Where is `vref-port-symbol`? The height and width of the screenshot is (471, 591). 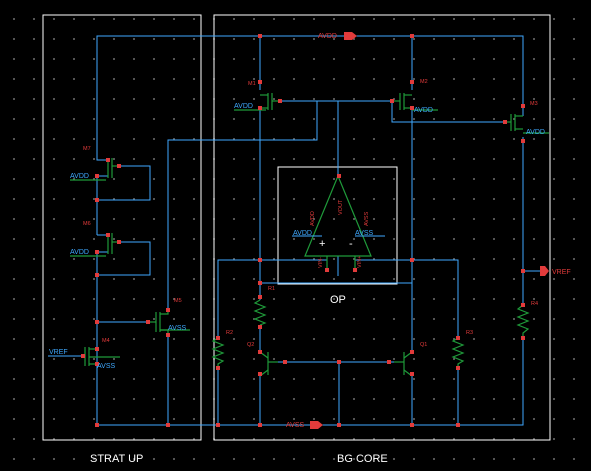
vref-port-symbol is located at coordinates (544, 271).